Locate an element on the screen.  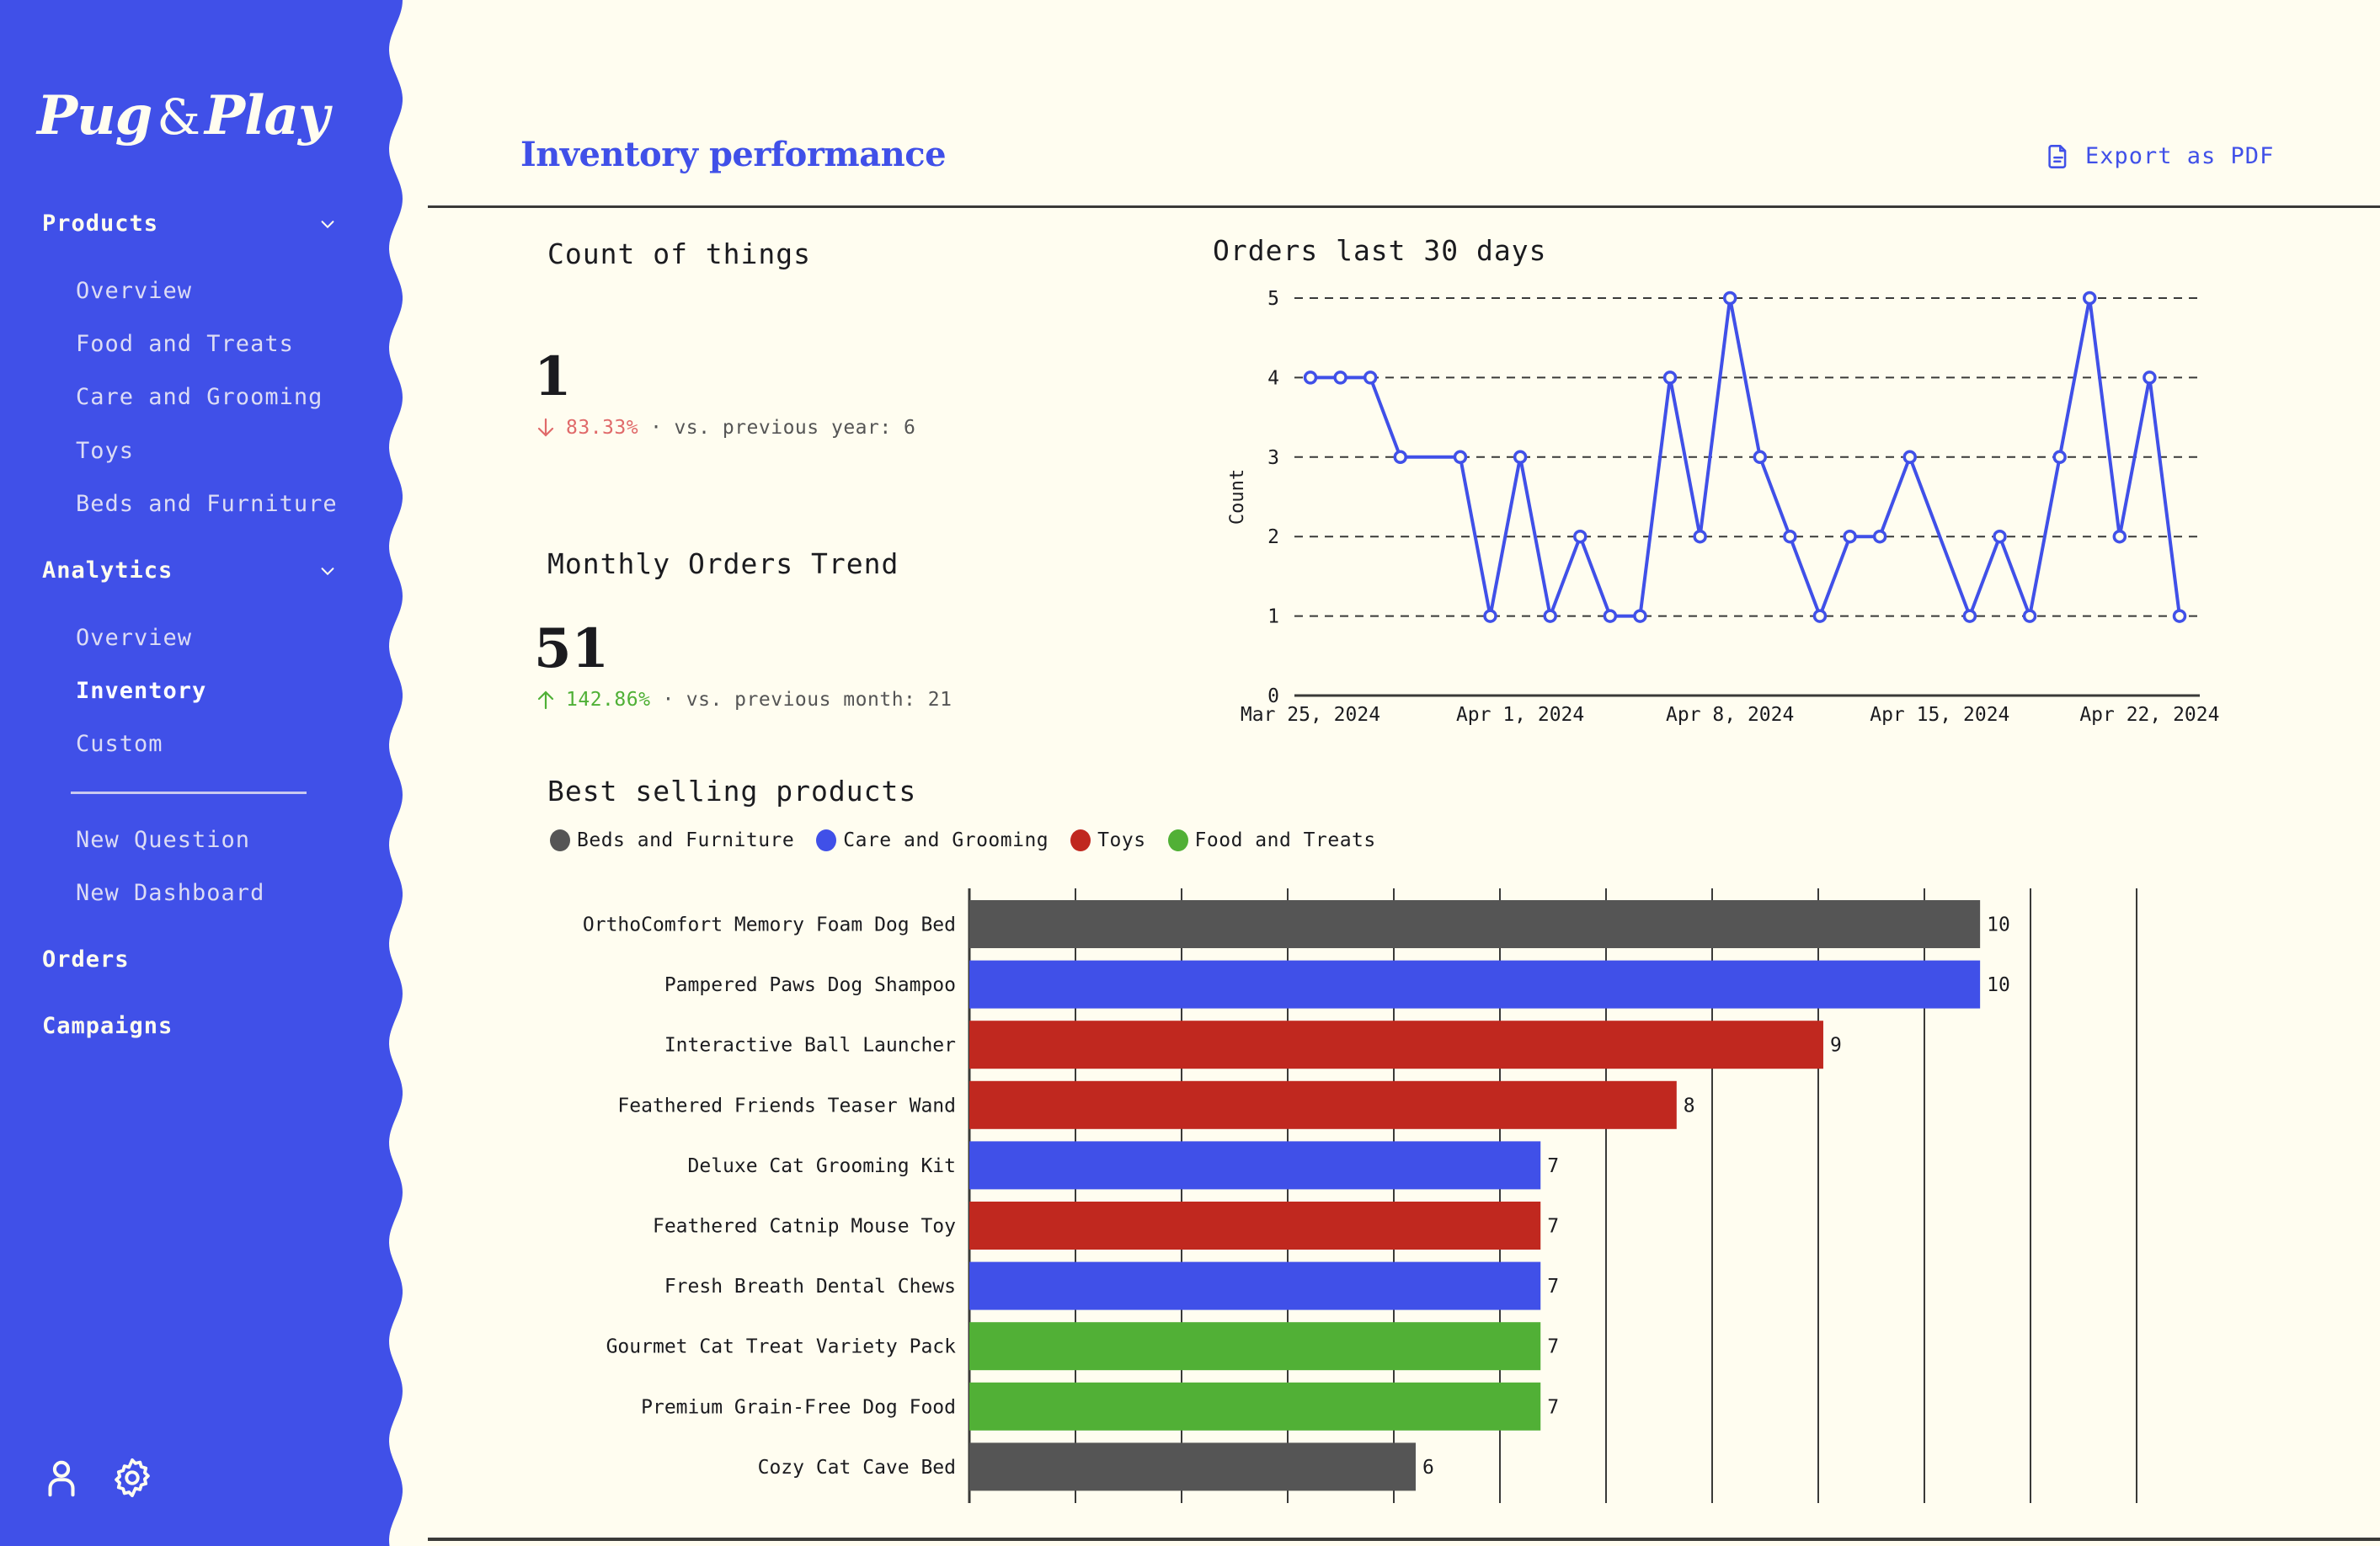
stat-comparison: vs. previous year: 6 is located at coordinates (795, 428).